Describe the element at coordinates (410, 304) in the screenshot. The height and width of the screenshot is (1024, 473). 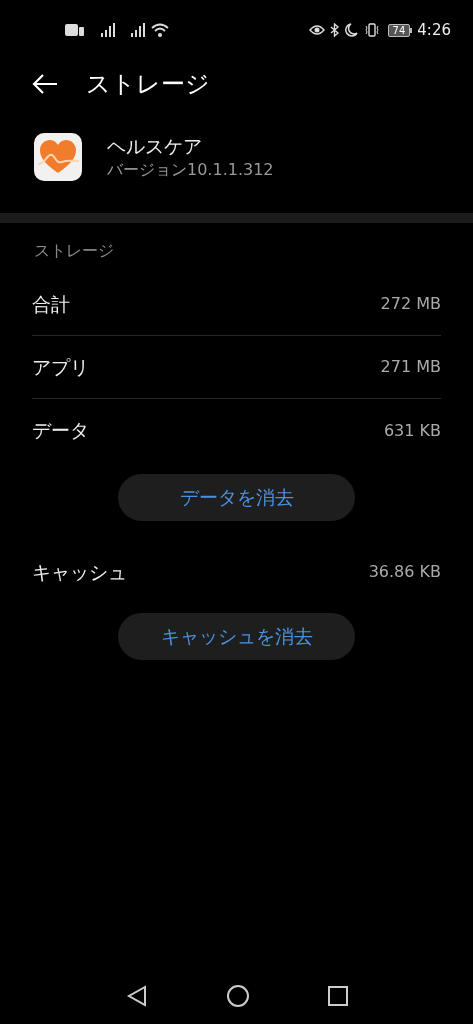
I see `row-value: 272 MB` at that location.